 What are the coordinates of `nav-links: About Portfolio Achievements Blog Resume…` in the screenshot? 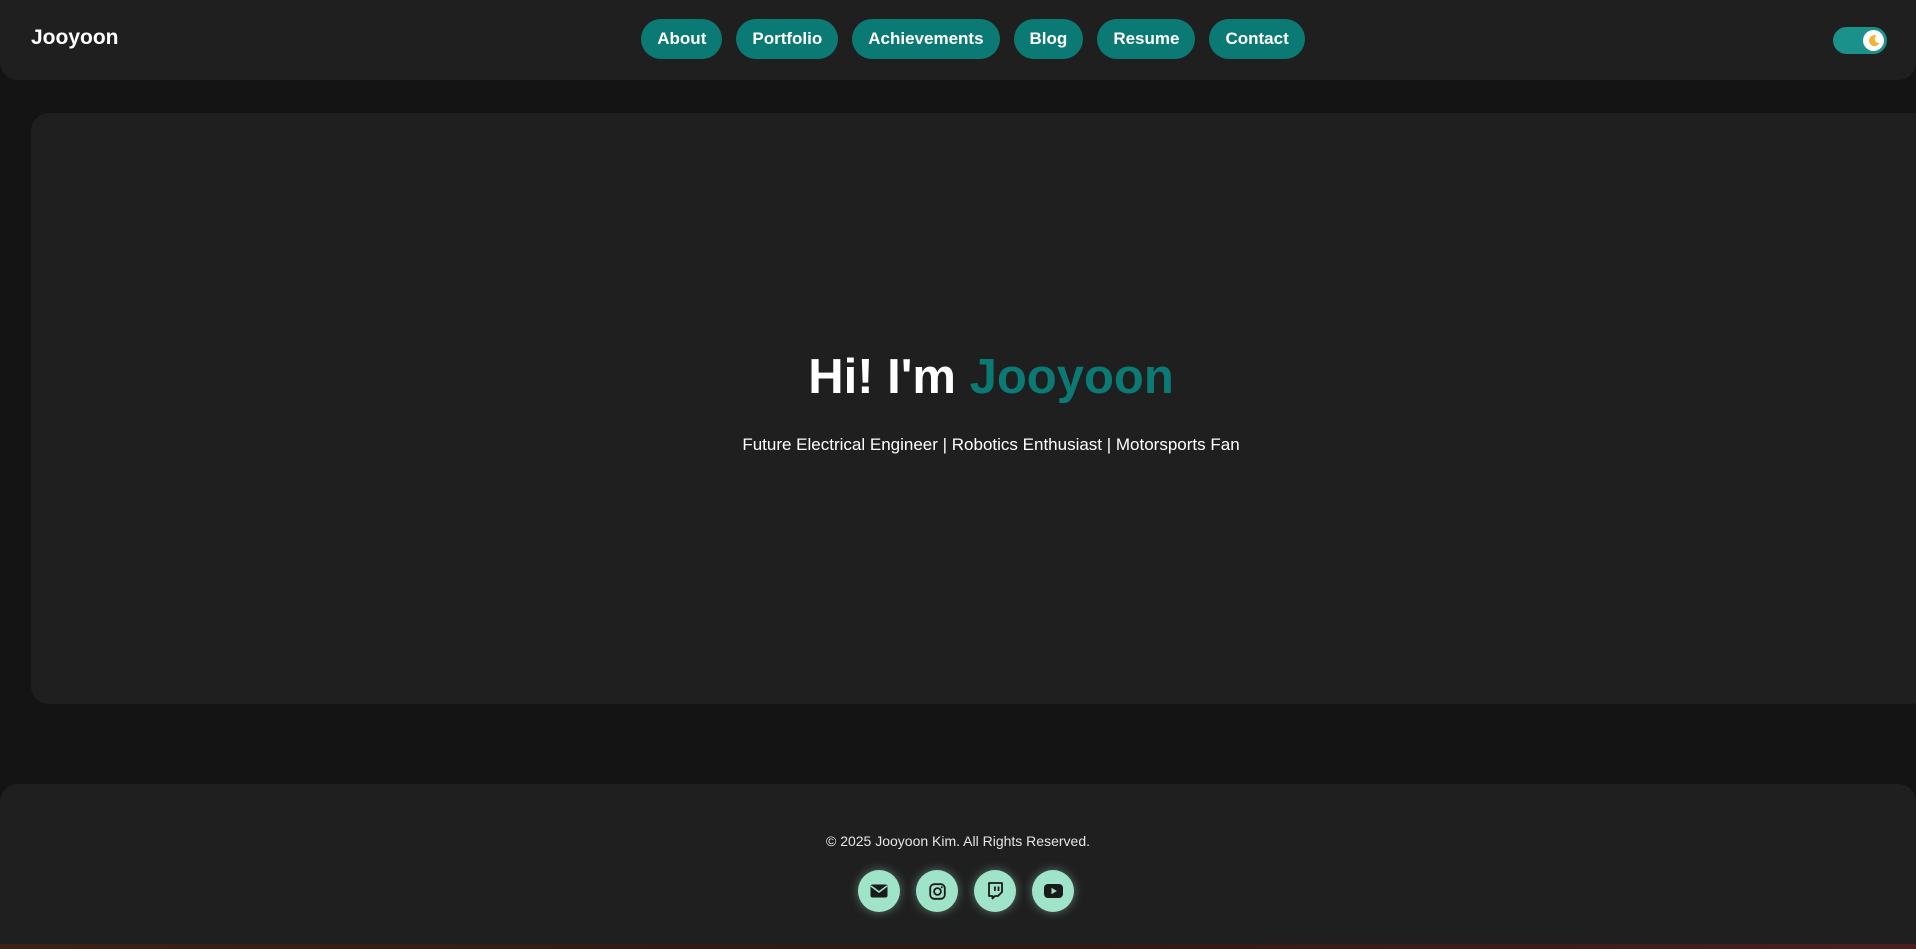 It's located at (958, 39).